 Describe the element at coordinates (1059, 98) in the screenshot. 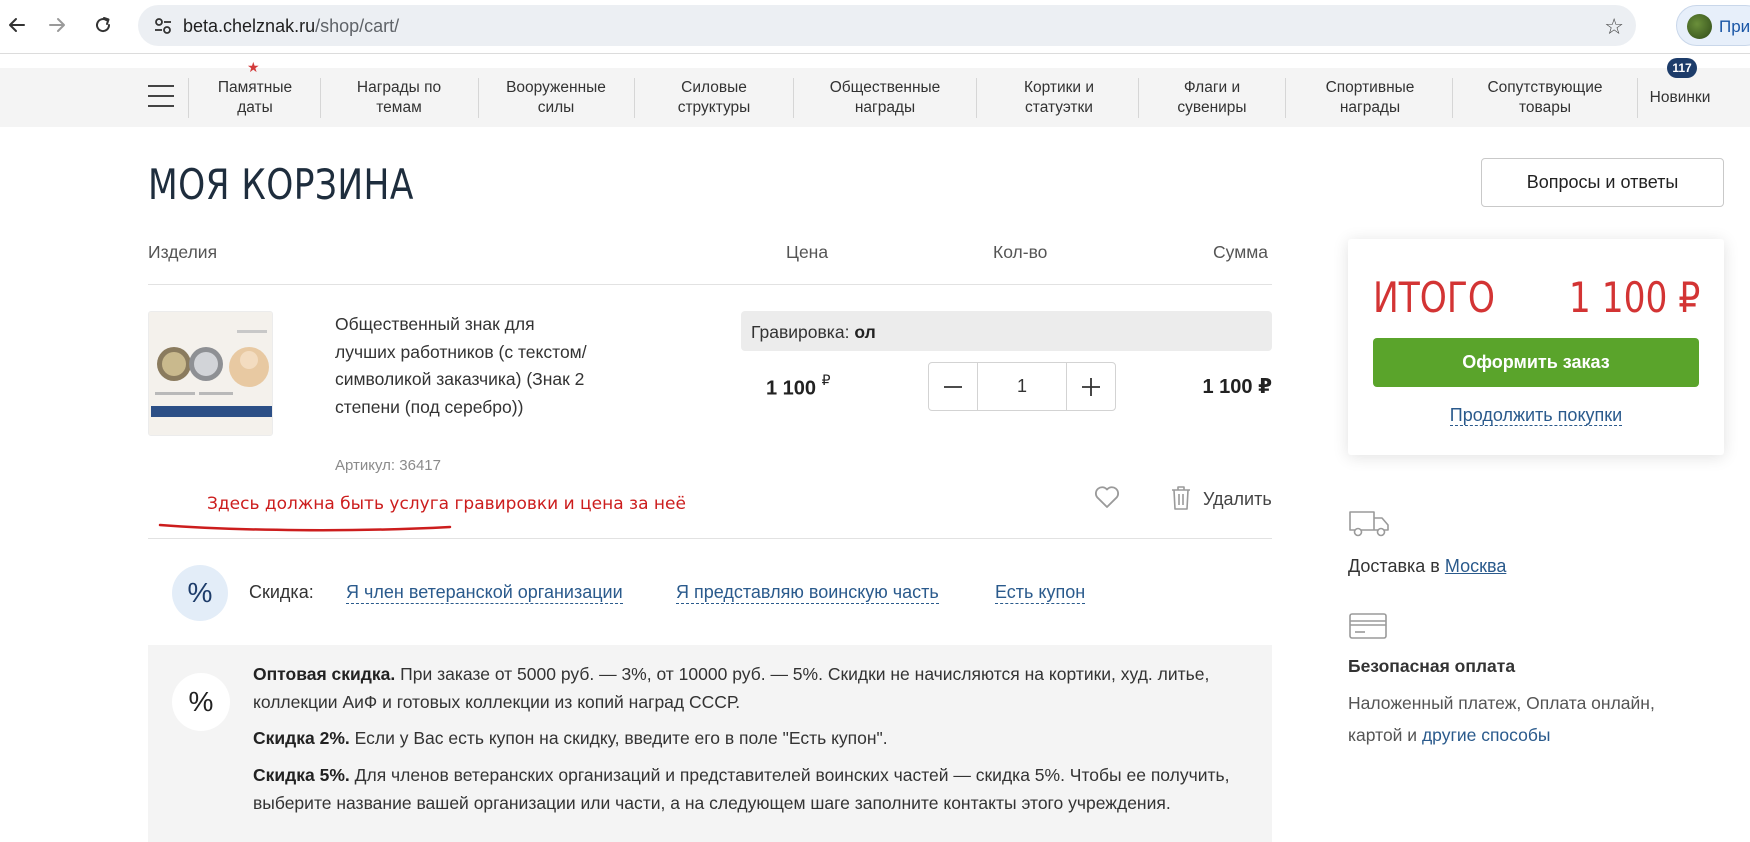

I see `nav-item-daggers-statuettes: Кортики и статуэтки` at that location.